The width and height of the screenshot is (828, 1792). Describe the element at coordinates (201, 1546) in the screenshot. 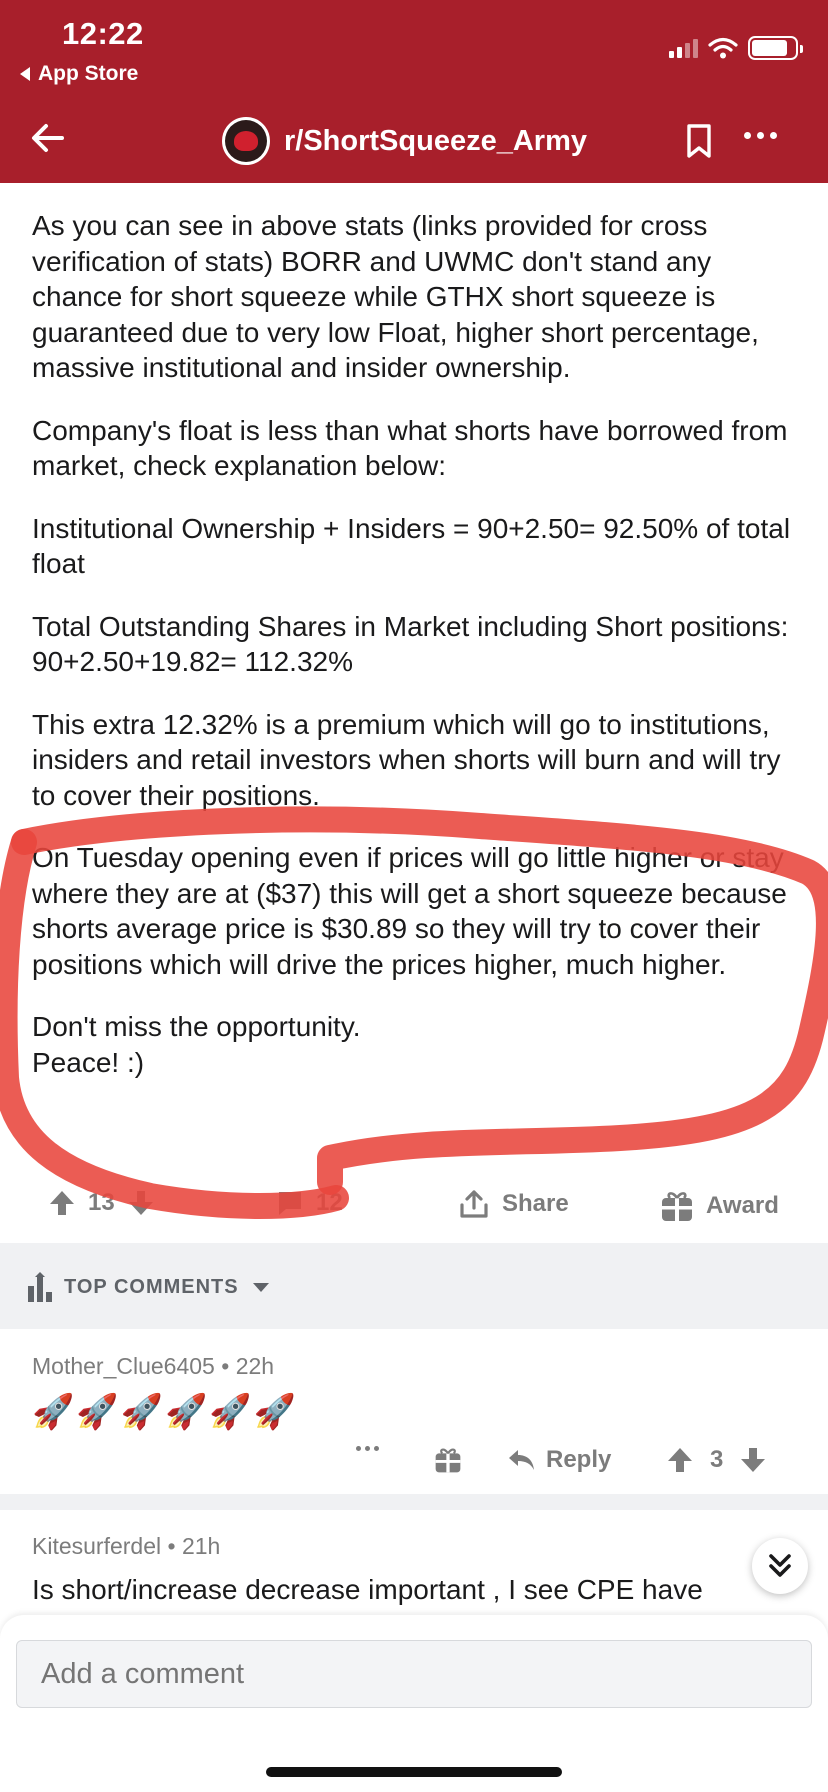

I see `comment-age: 21h` at that location.